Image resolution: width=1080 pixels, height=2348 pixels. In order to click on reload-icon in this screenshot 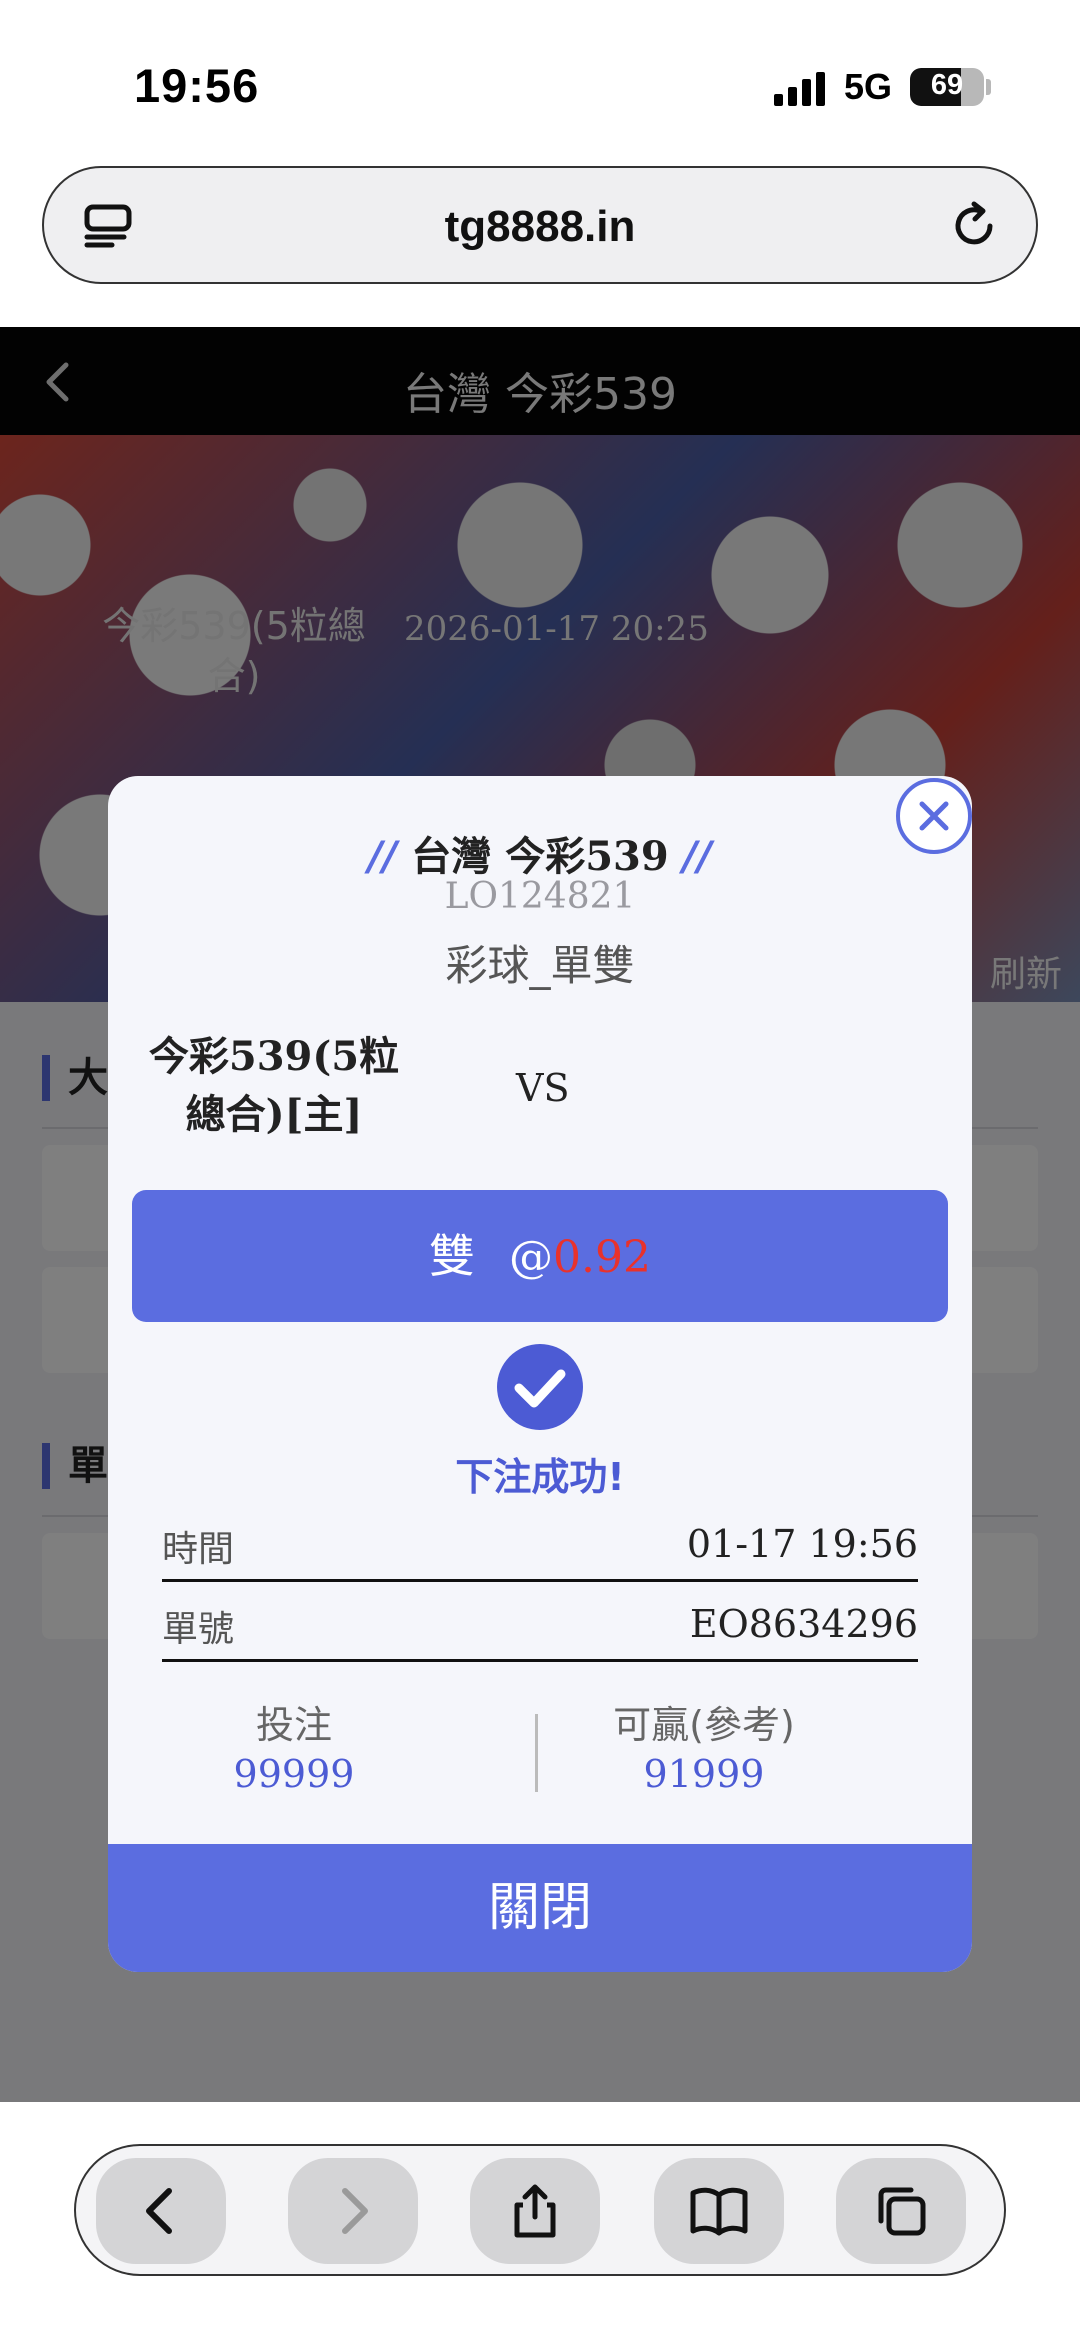, I will do `click(975, 225)`.